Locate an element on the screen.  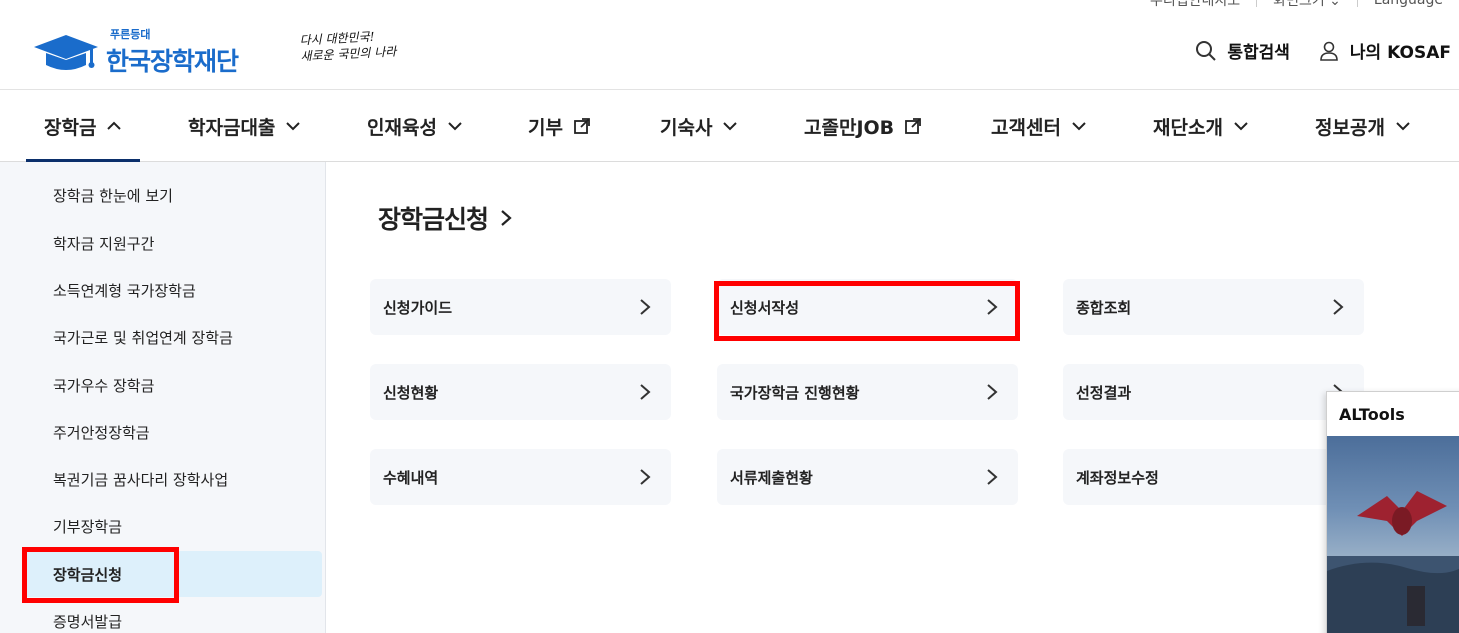
gnb-talent: 인재육성 is located at coordinates (415, 126).